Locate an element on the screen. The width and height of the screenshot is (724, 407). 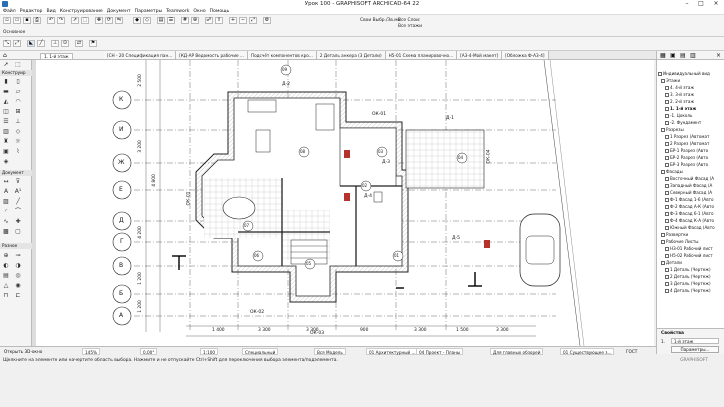
display-options-button: ⚑ is located at coordinates (93, 43).